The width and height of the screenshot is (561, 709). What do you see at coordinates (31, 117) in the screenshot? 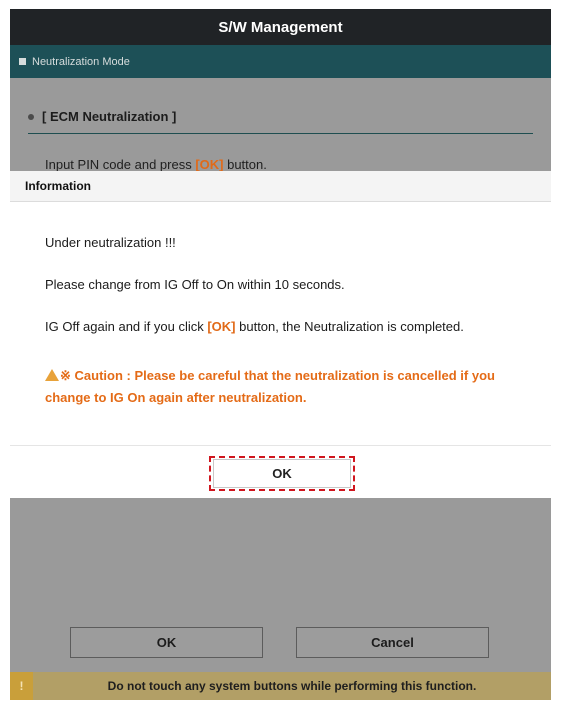
I see `bullet-icon` at bounding box center [31, 117].